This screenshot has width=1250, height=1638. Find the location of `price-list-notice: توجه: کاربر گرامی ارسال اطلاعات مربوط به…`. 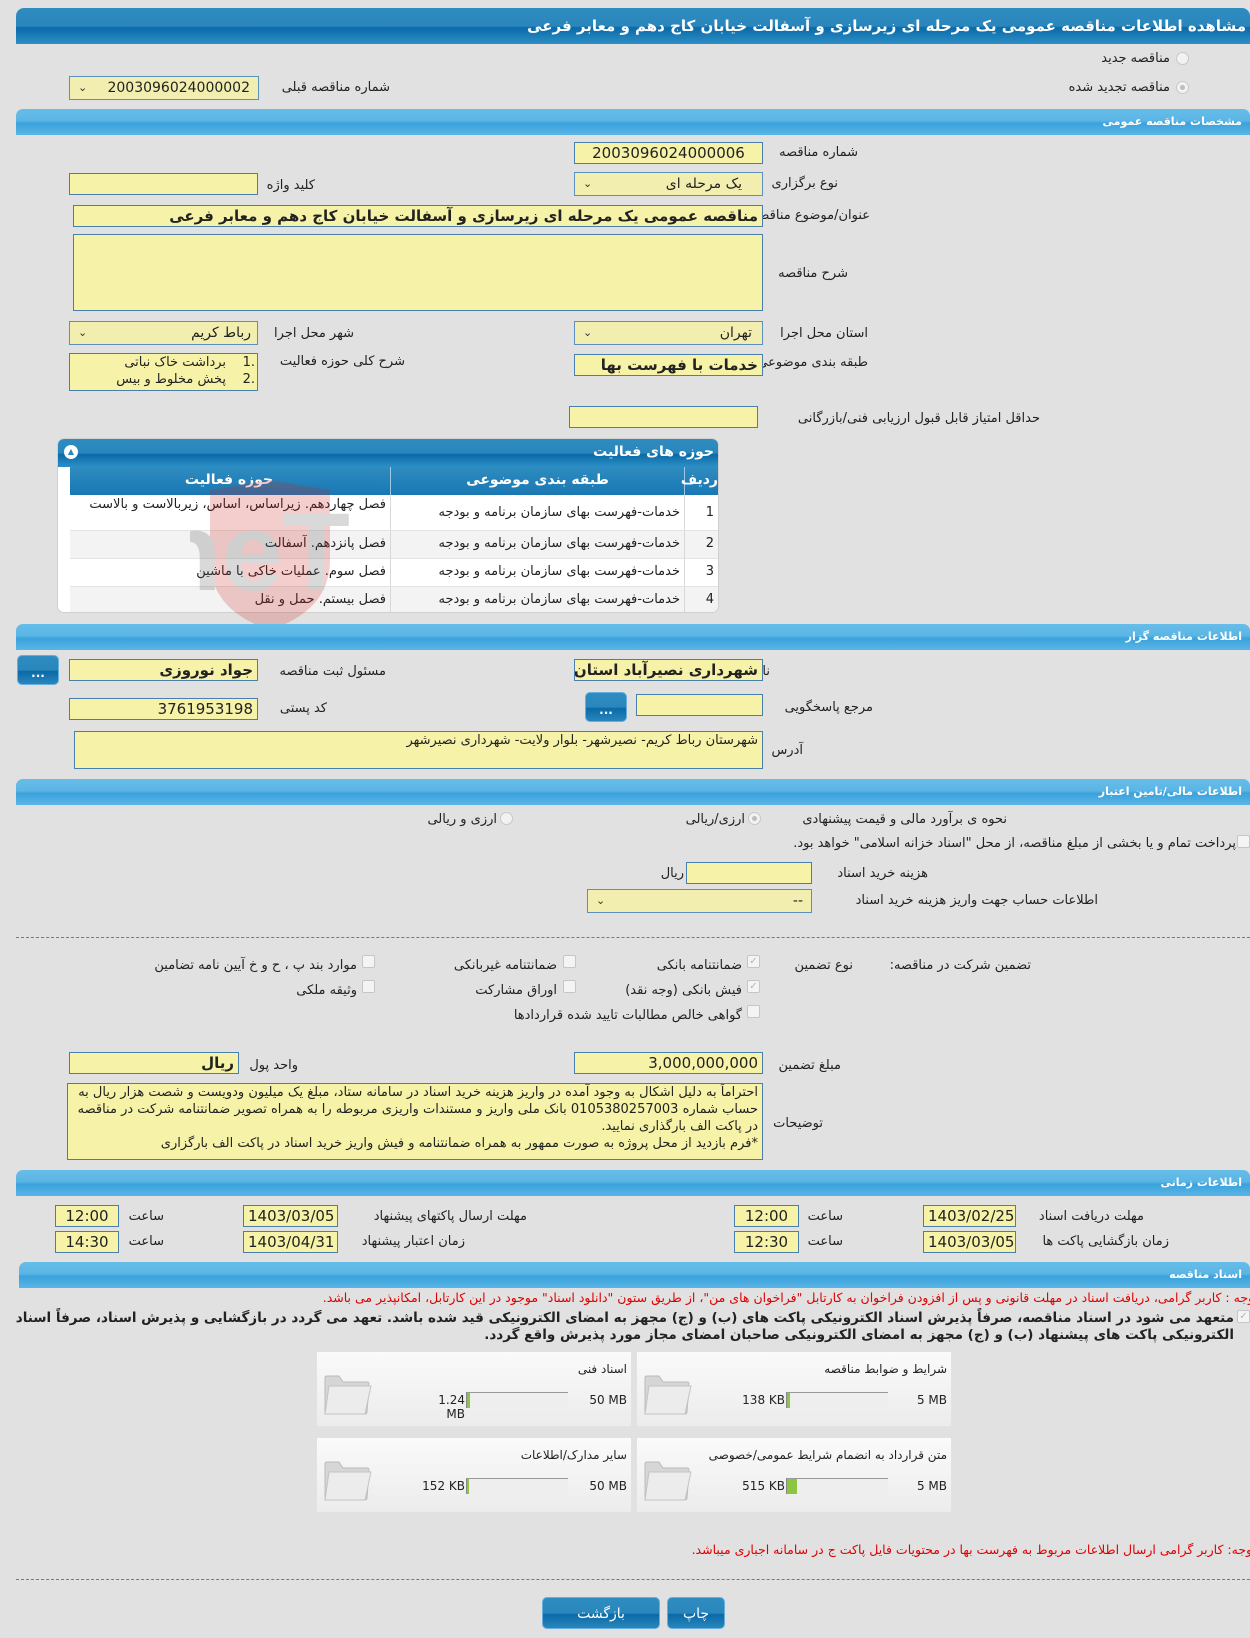

price-list-notice: توجه: کاربر گرامی ارسال اطلاعات مربوط به… is located at coordinates (970, 1549).